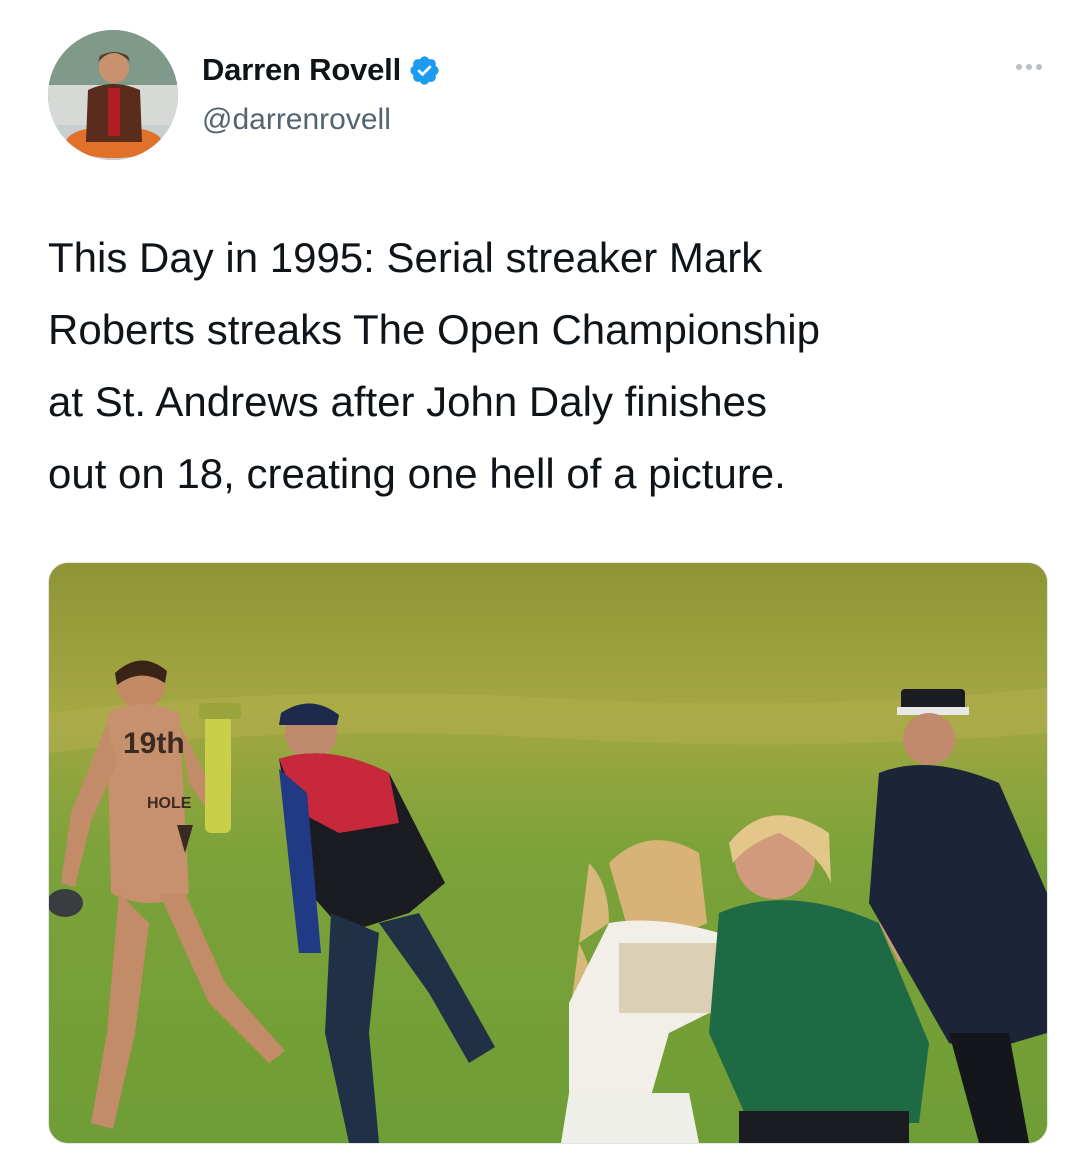  I want to click on verified-badge-icon, so click(424, 70).